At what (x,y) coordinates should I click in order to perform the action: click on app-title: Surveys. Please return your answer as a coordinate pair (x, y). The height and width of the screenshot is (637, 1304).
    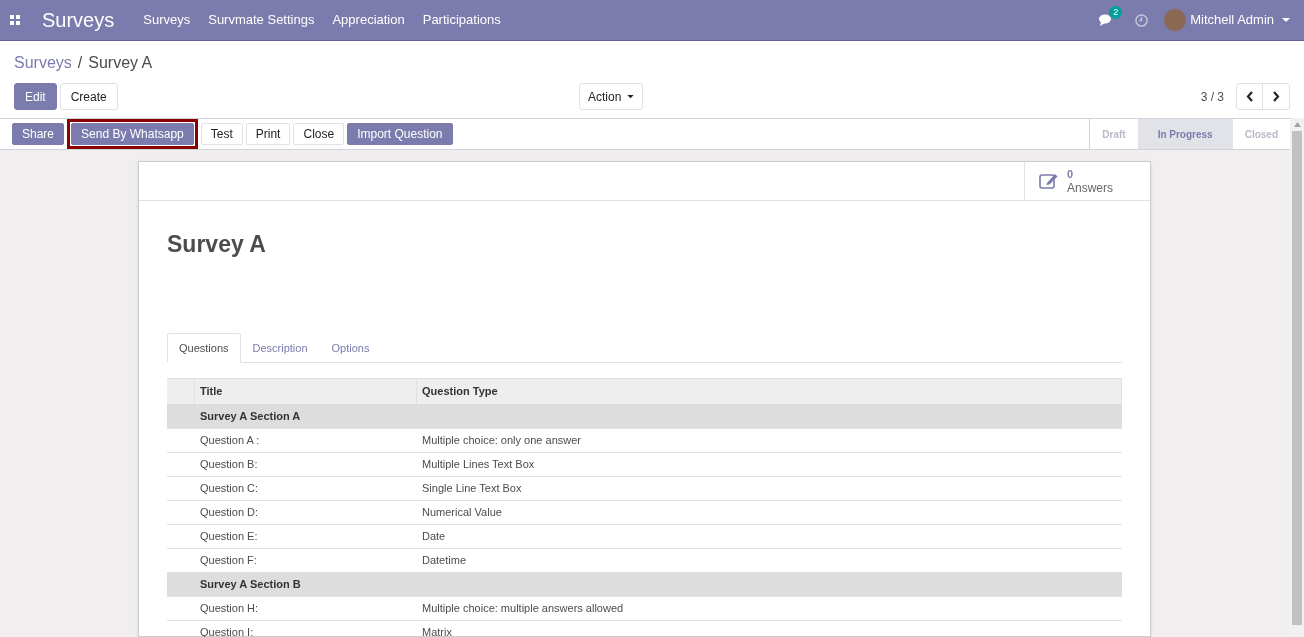
    Looking at the image, I should click on (78, 20).